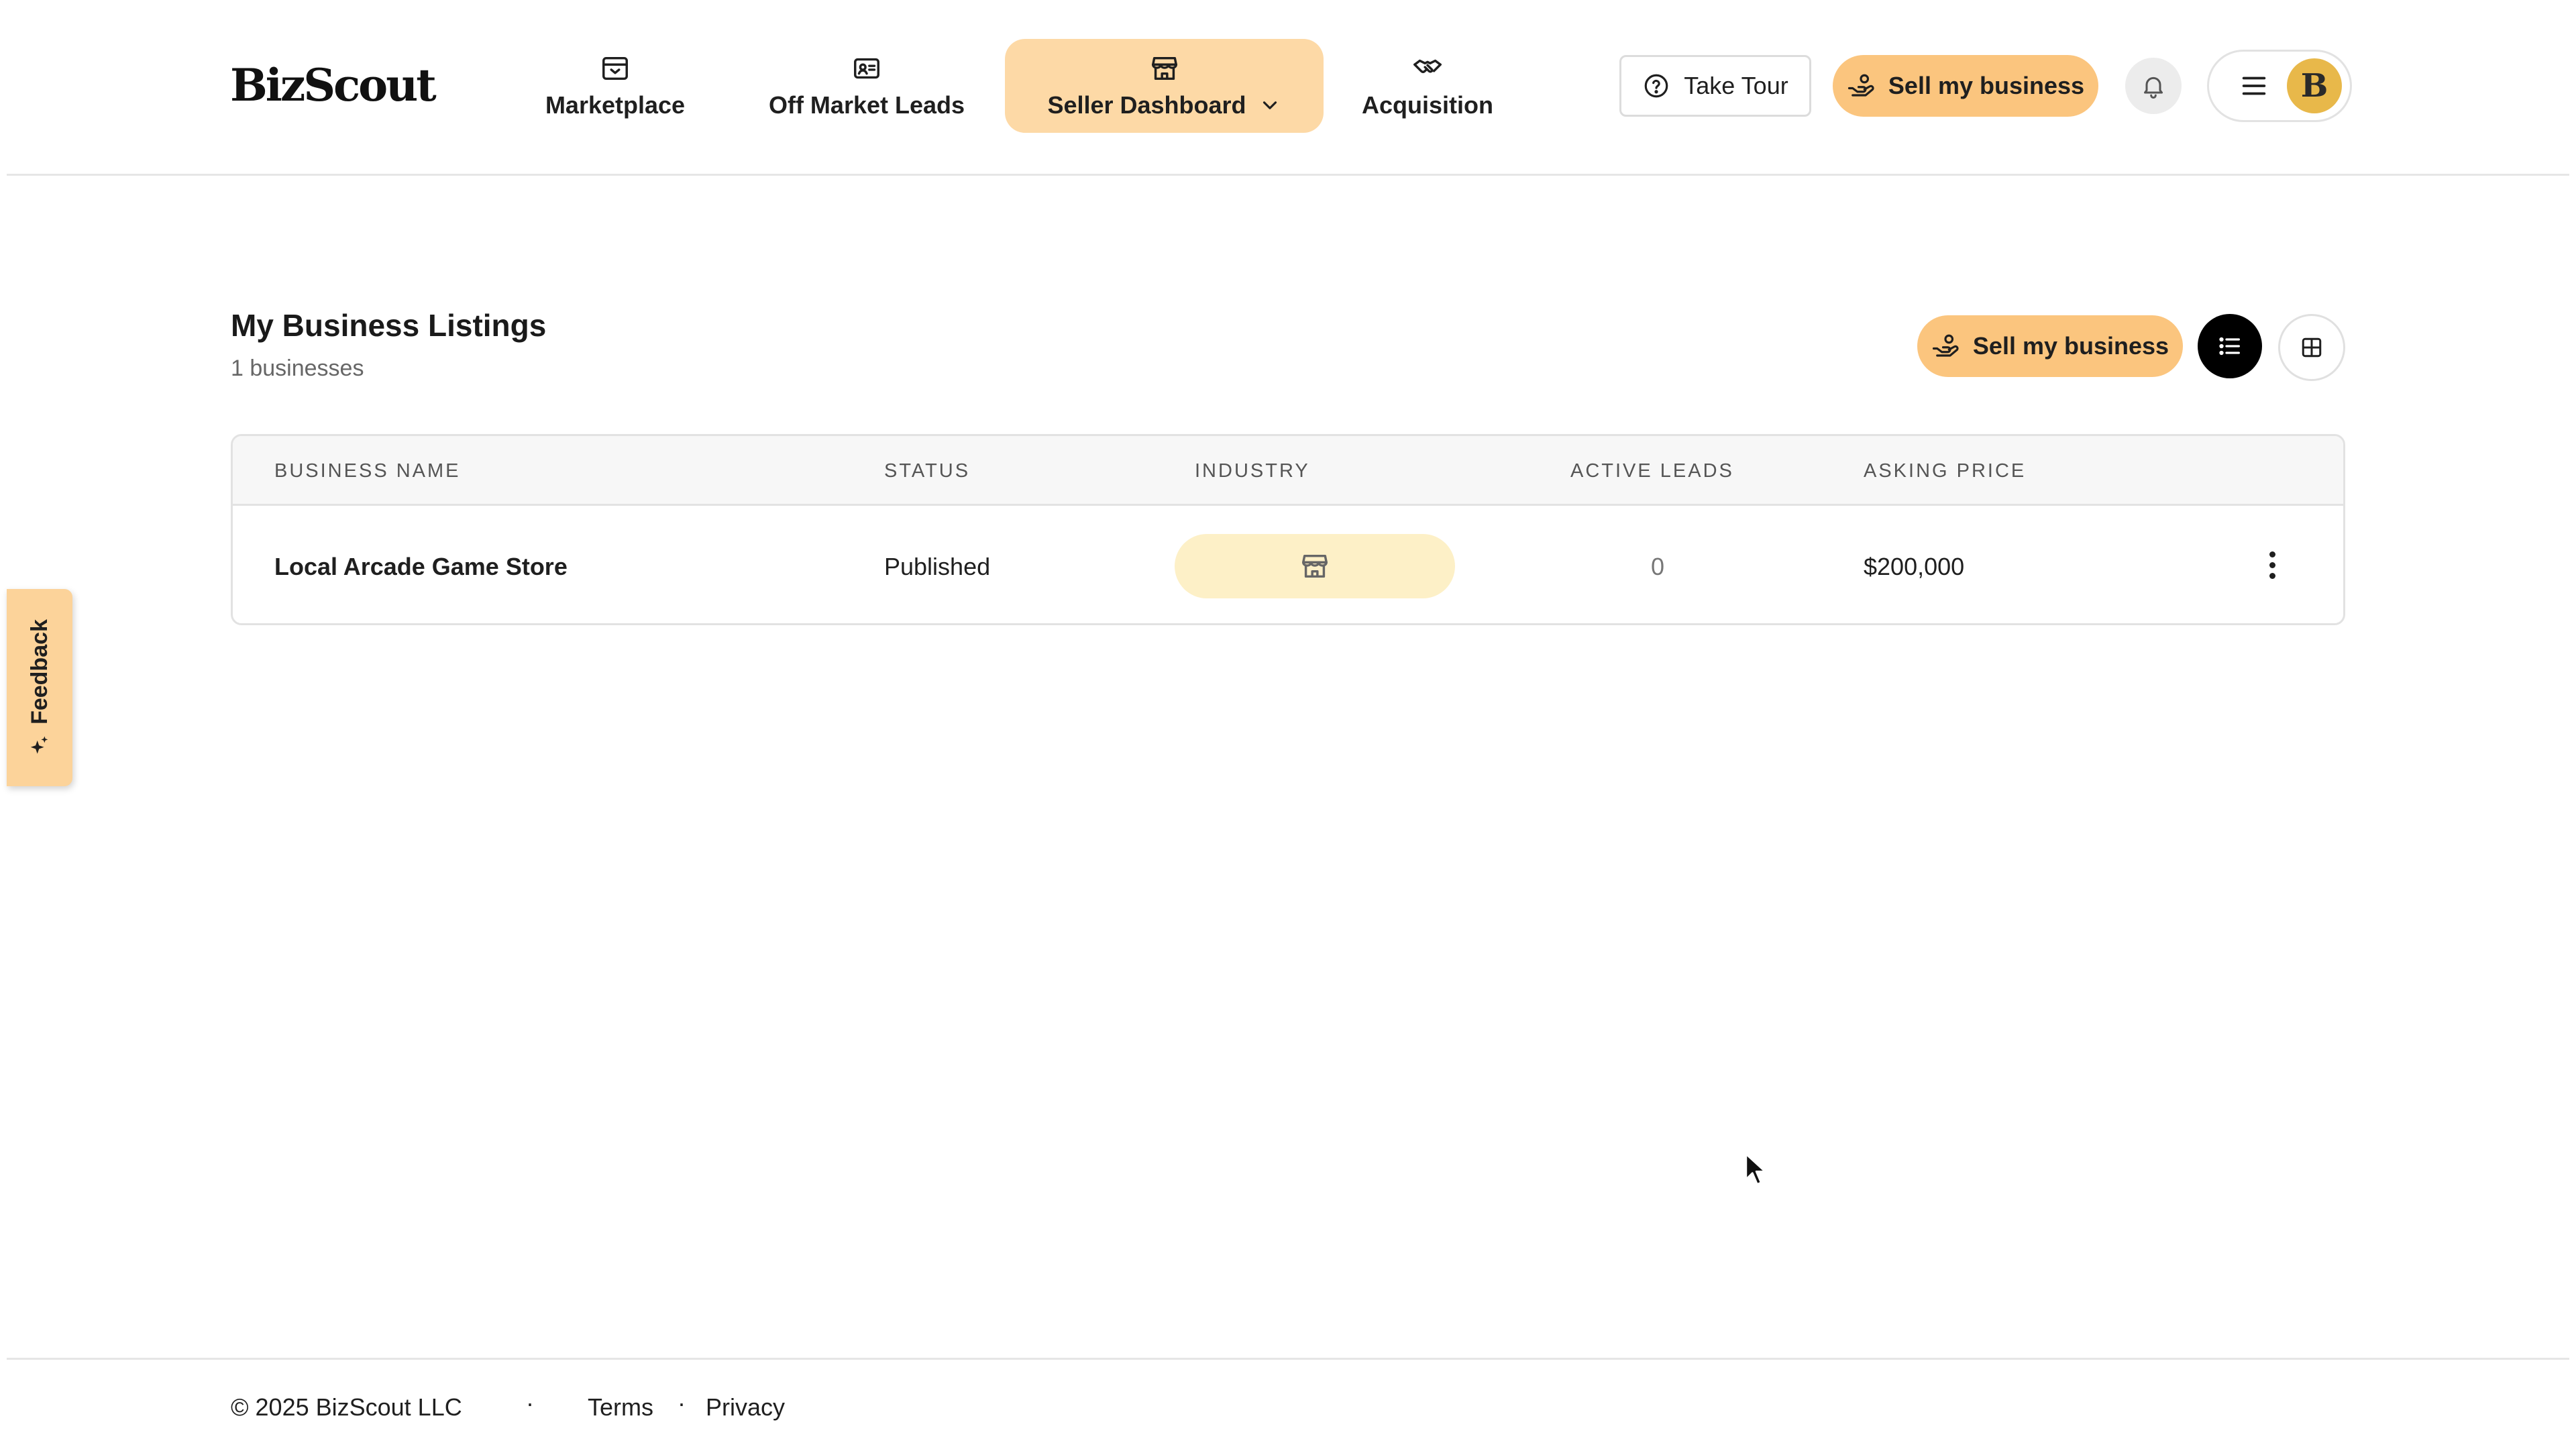 The width and height of the screenshot is (2576, 1449). I want to click on nav-acquisition-label: Acquisition, so click(1427, 105).